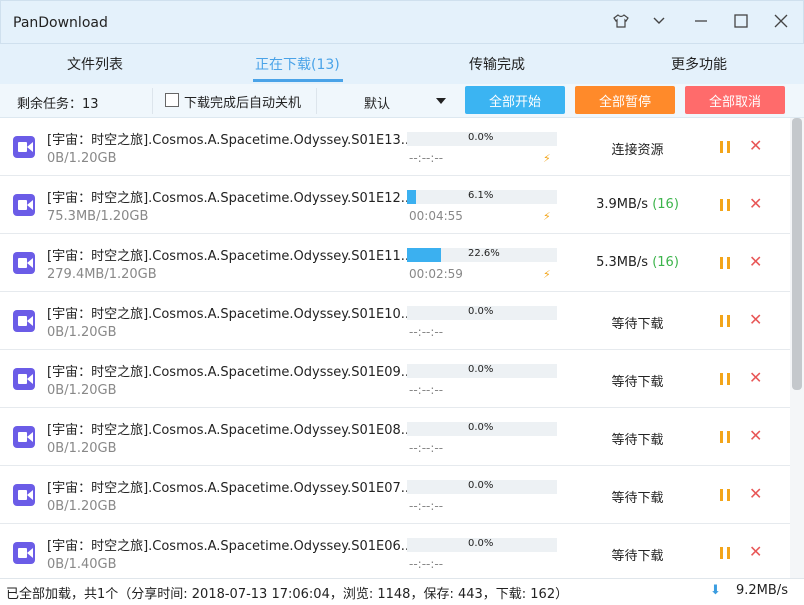  Describe the element at coordinates (242, 101) in the screenshot. I see `auto-shutdown-label: 下载完成后自动关机` at that location.